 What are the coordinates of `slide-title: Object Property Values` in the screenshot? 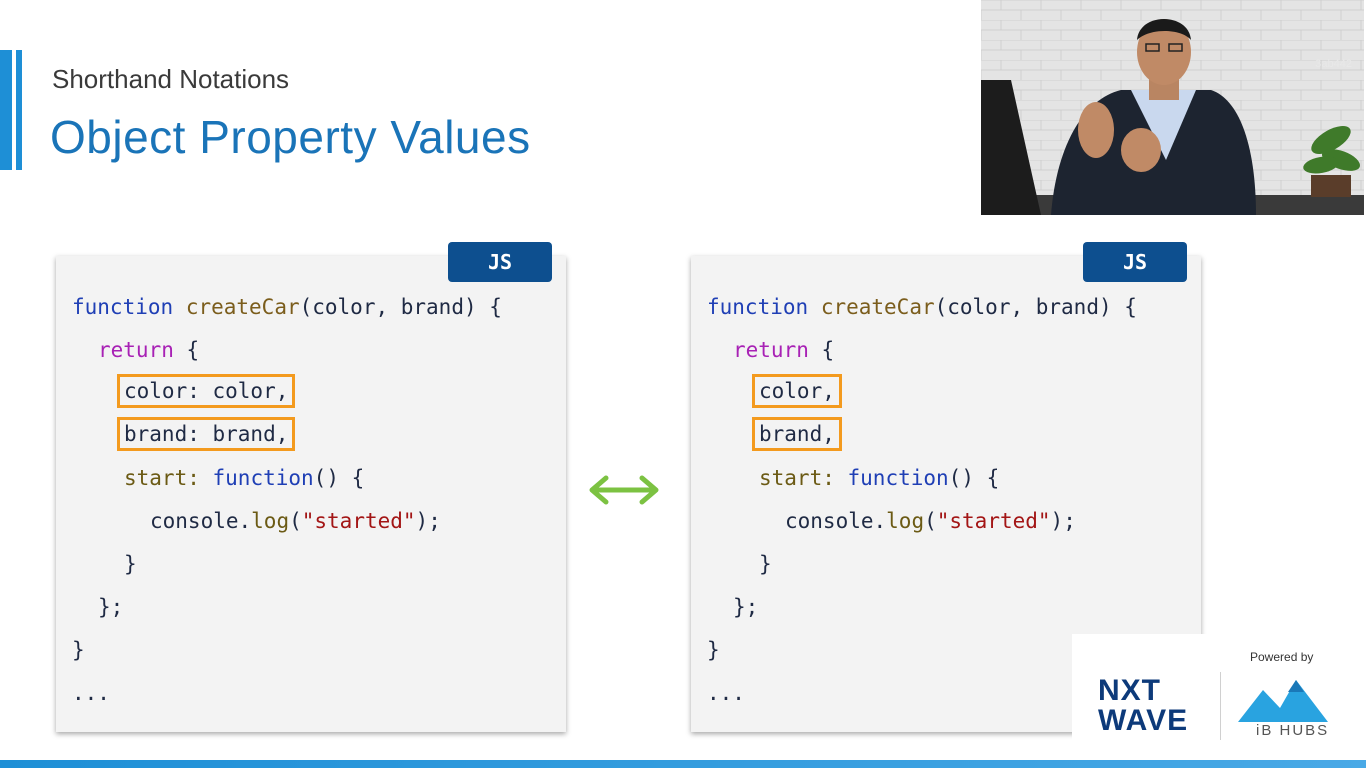 It's located at (290, 137).